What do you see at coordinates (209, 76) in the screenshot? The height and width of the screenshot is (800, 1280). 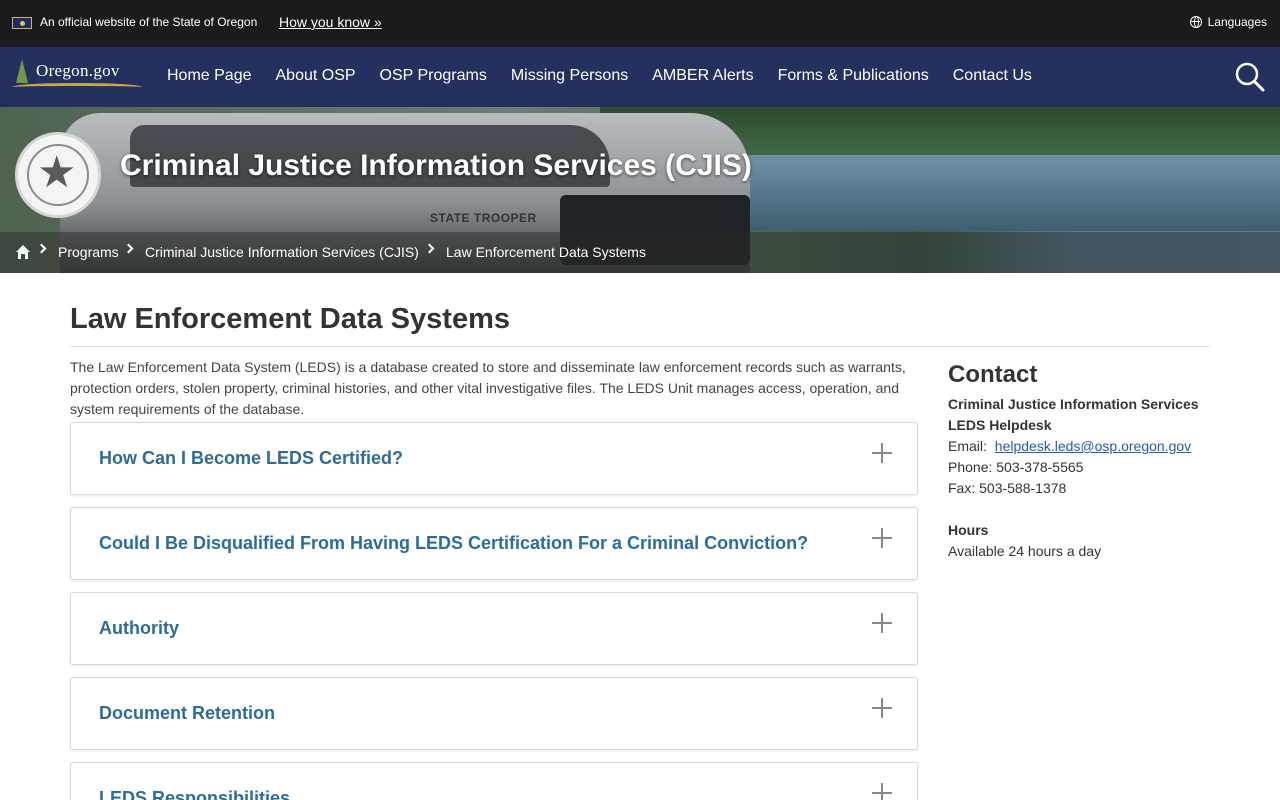 I see `nav-home-page: Home Page` at bounding box center [209, 76].